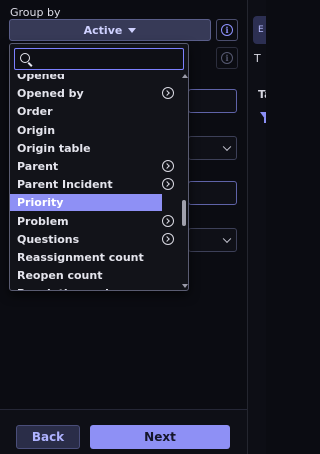  I want to click on right-panel-text: T, so click(257, 58).